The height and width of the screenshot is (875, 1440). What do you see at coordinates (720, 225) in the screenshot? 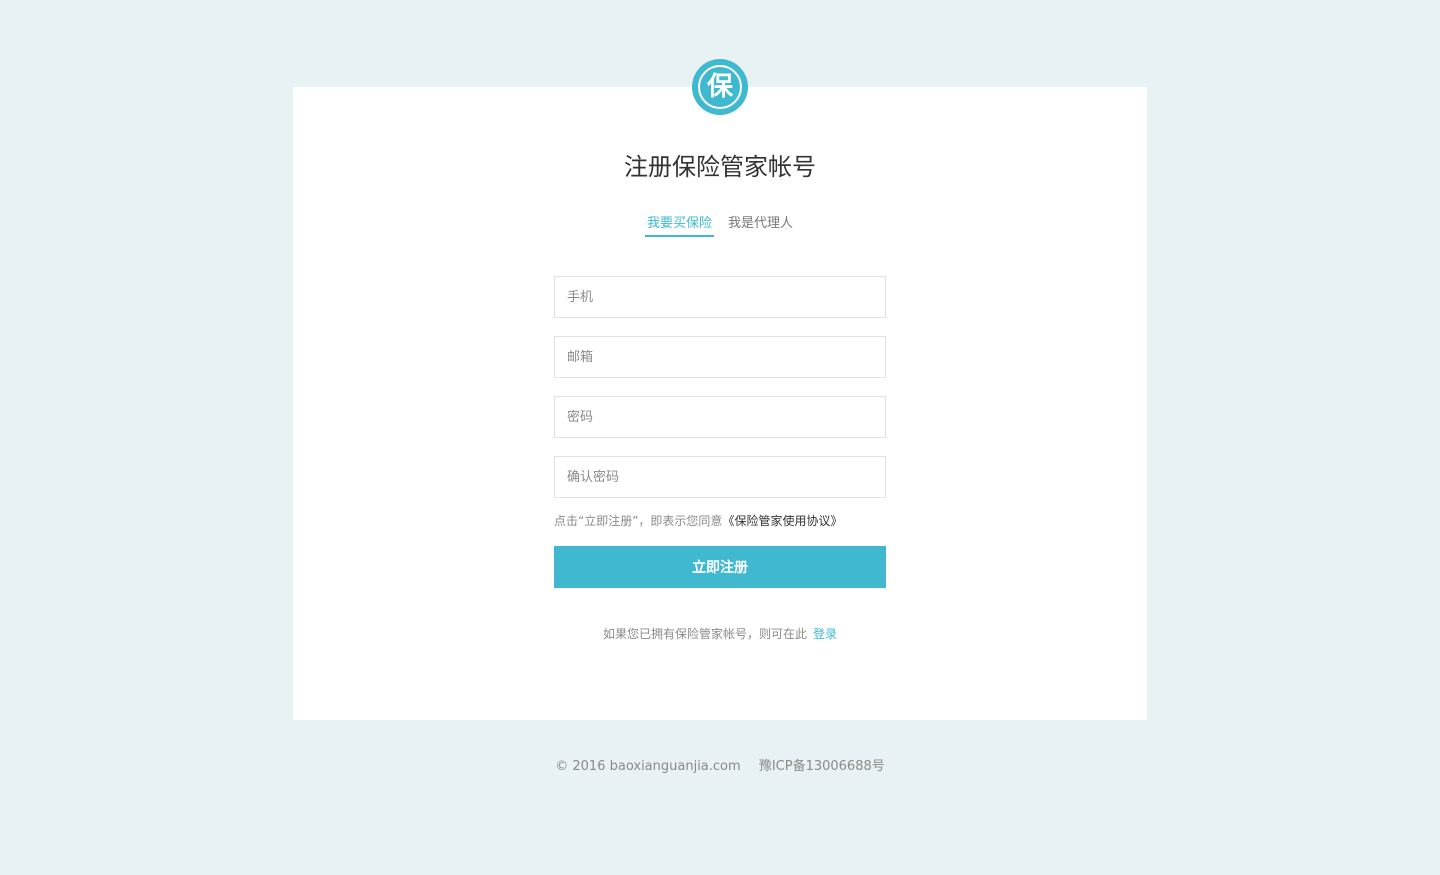
I see `role-tabs: 我要买保险 我是代理人` at bounding box center [720, 225].